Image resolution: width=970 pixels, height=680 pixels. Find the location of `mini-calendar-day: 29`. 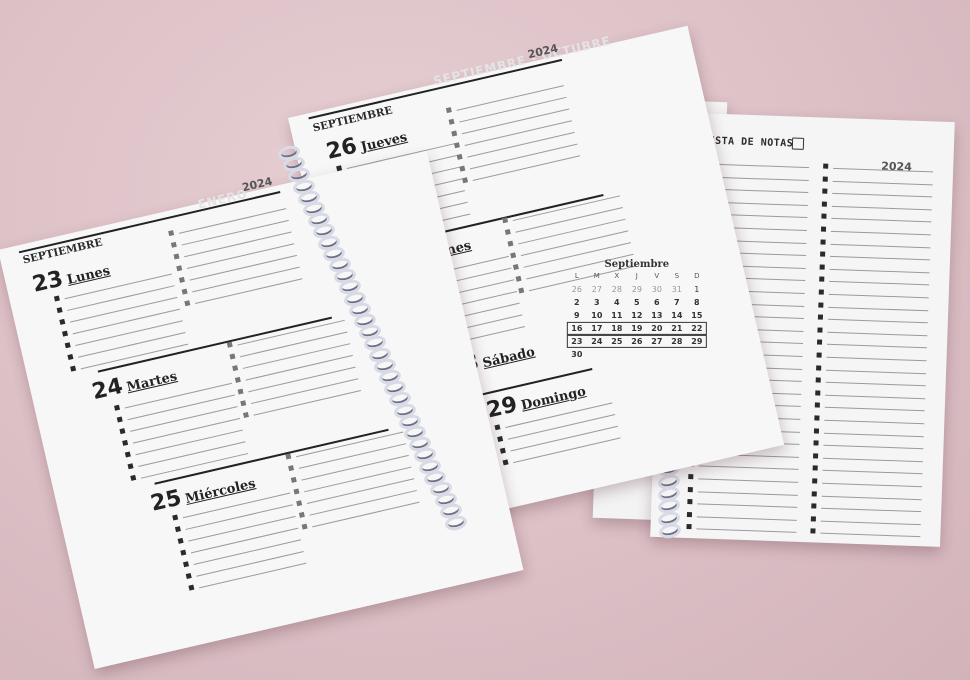

mini-calendar-day: 29 is located at coordinates (697, 341).